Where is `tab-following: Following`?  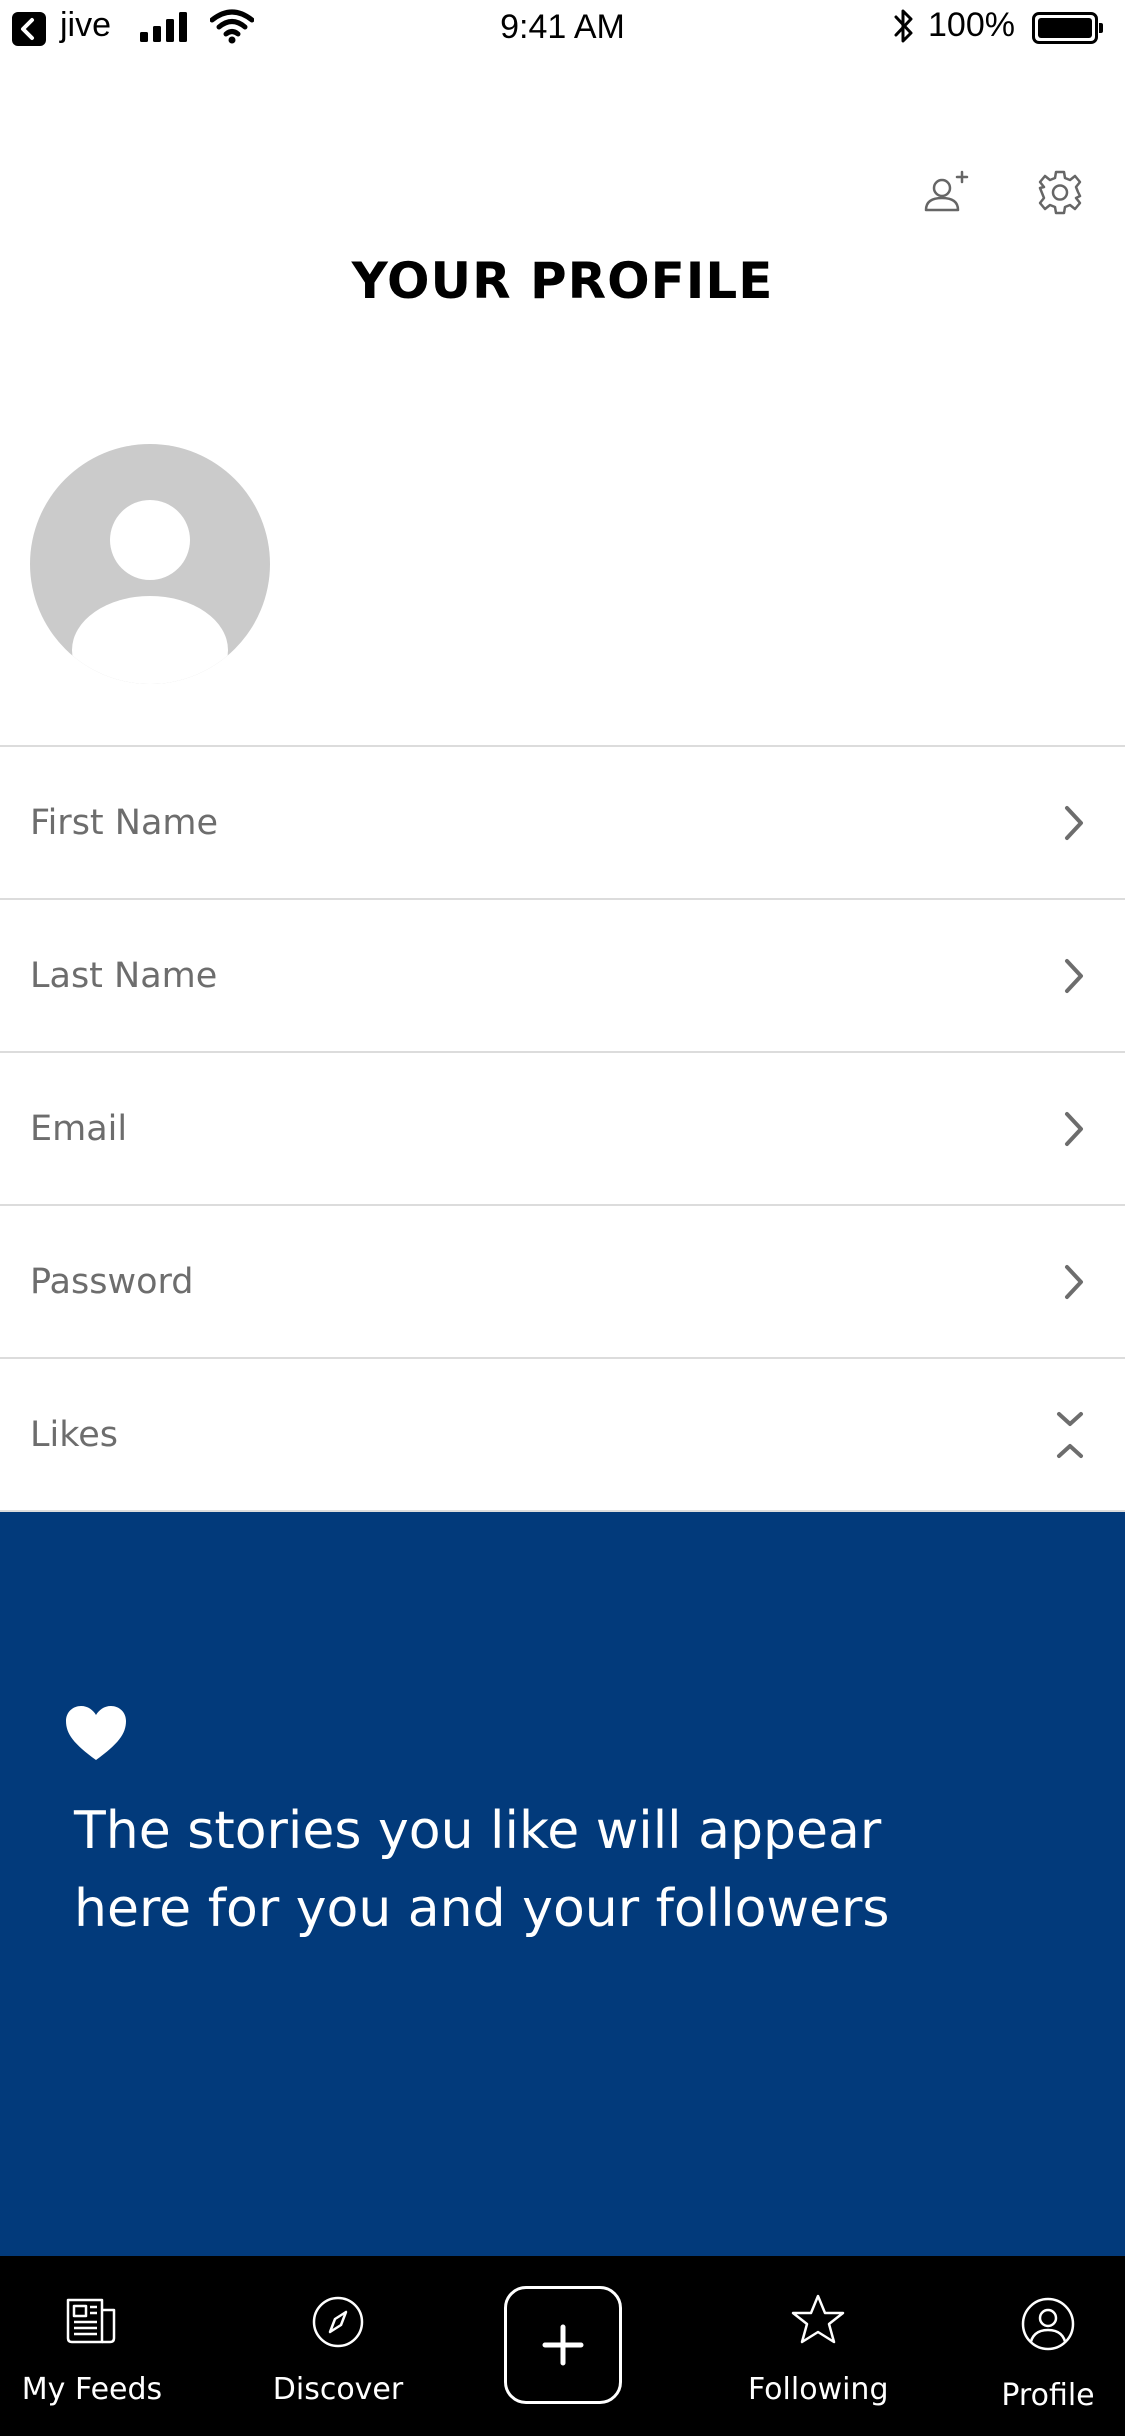
tab-following: Following is located at coordinates (818, 2346).